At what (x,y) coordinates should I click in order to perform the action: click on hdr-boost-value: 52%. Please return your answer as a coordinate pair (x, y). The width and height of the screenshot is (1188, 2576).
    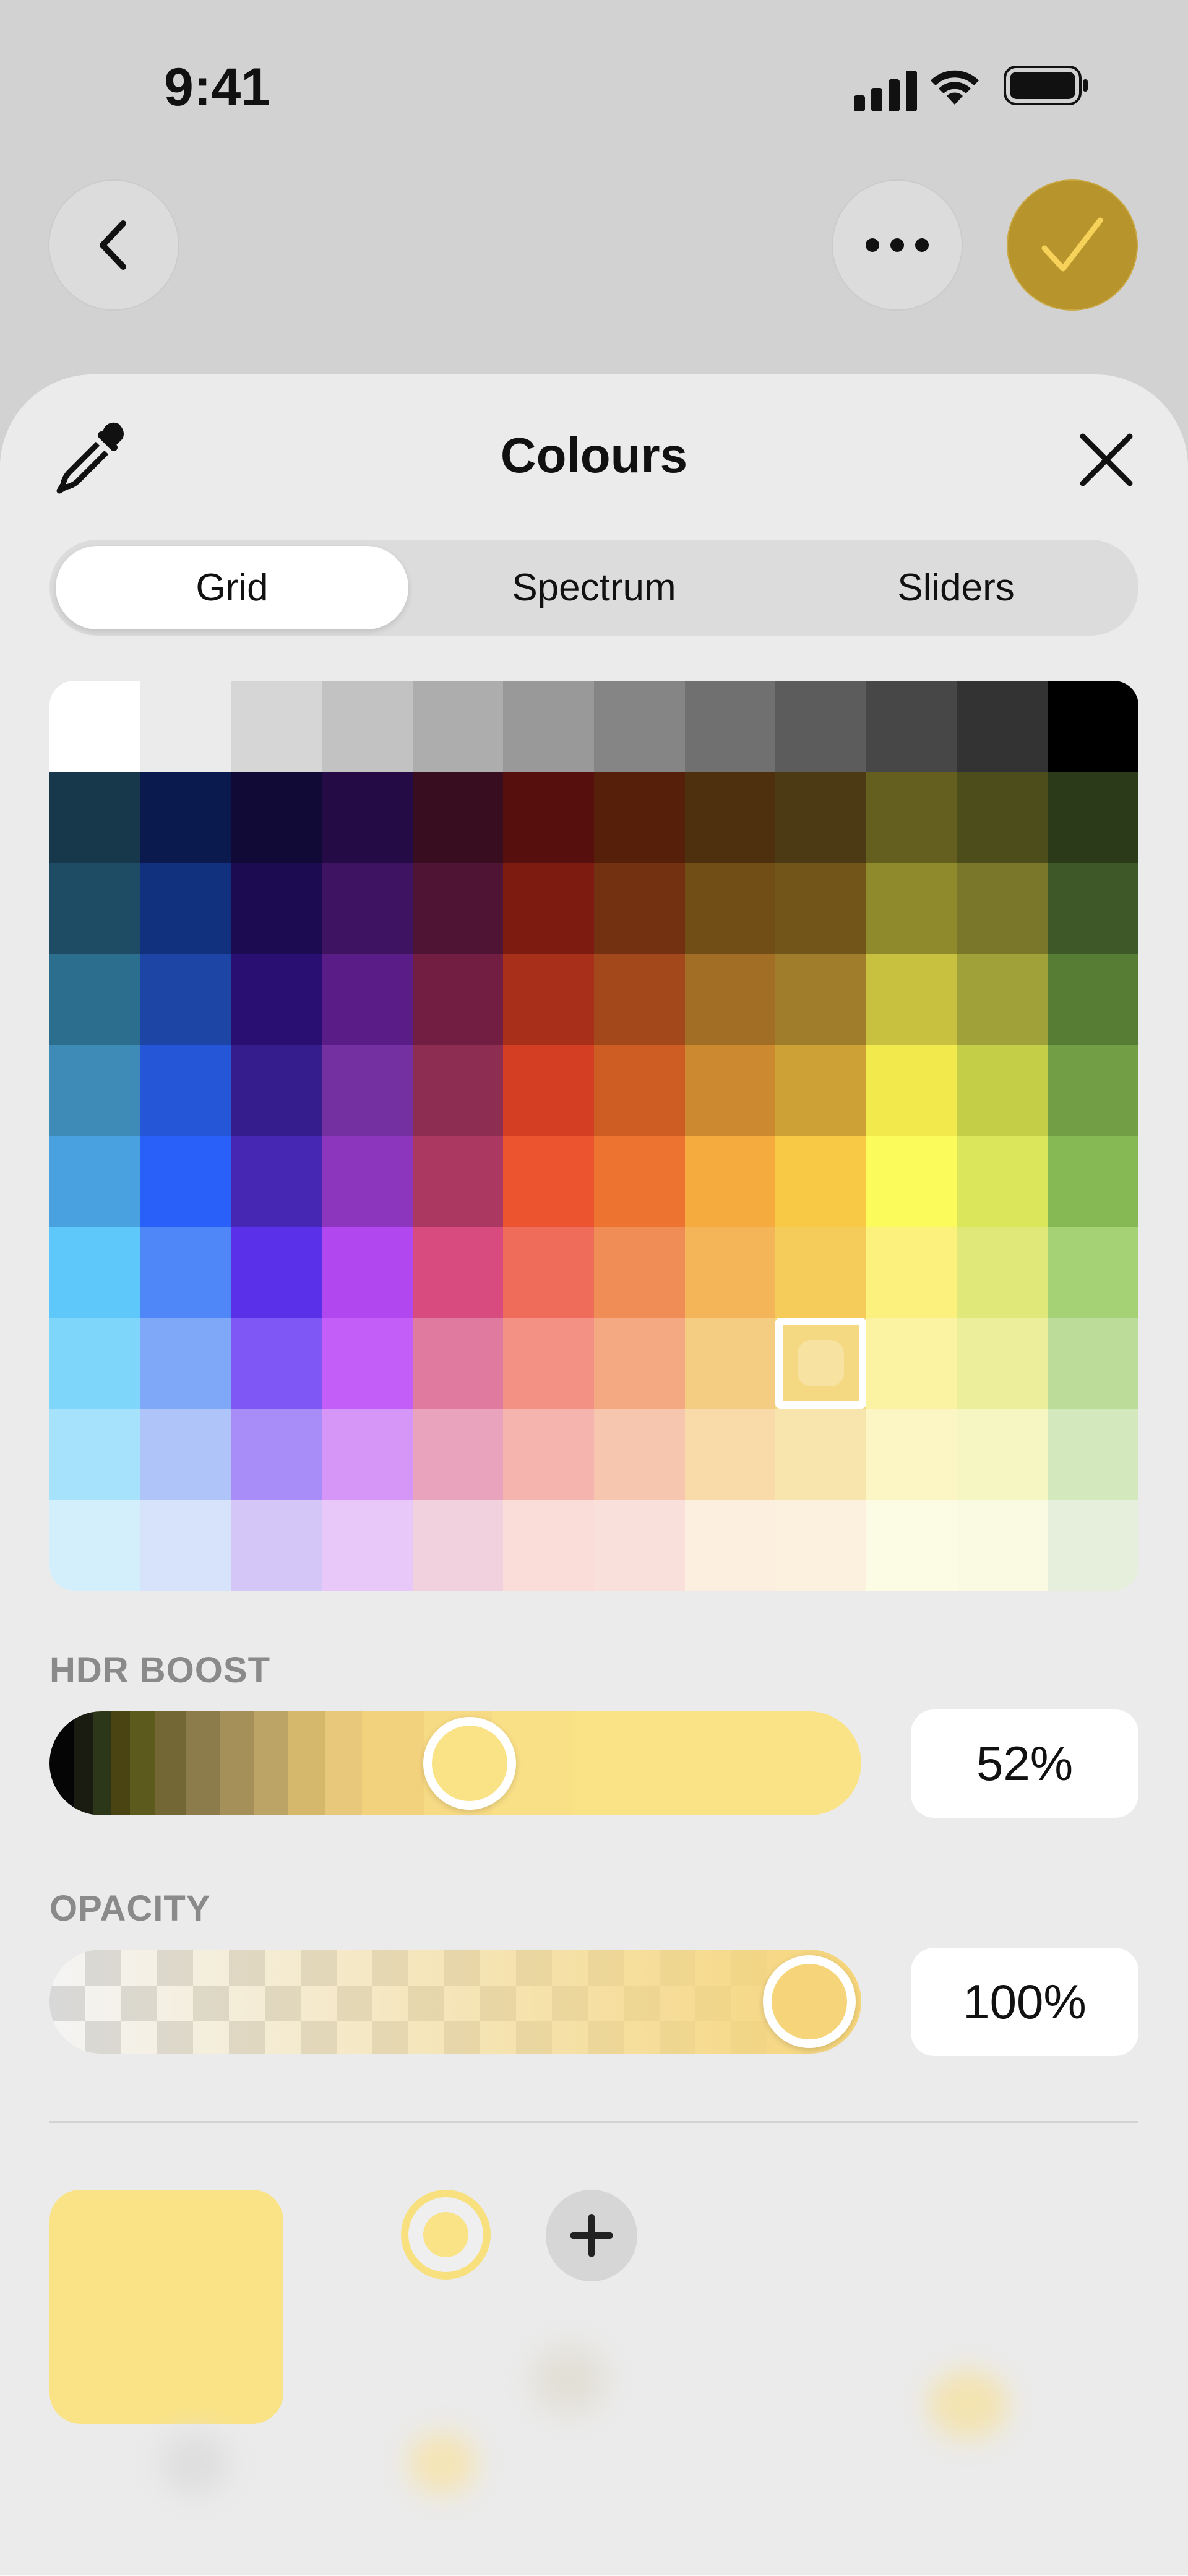
    Looking at the image, I should click on (1024, 1763).